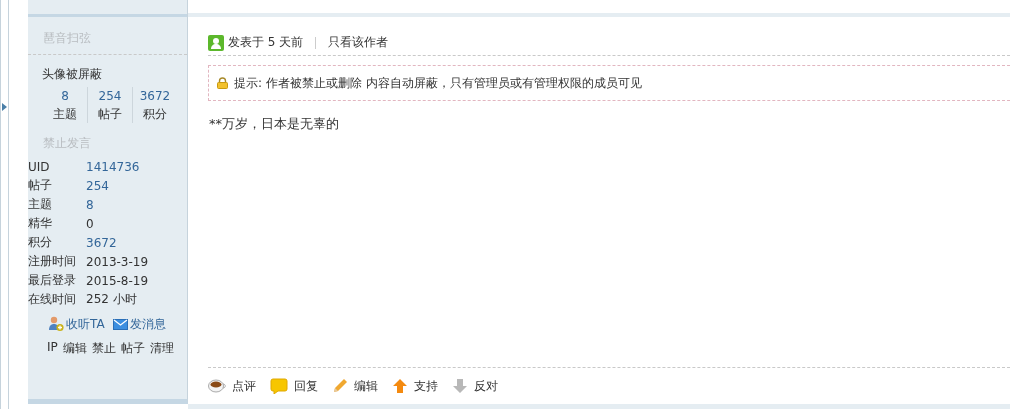 Image resolution: width=1010 pixels, height=409 pixels. I want to click on author-only-link: 只看该作者, so click(358, 42).